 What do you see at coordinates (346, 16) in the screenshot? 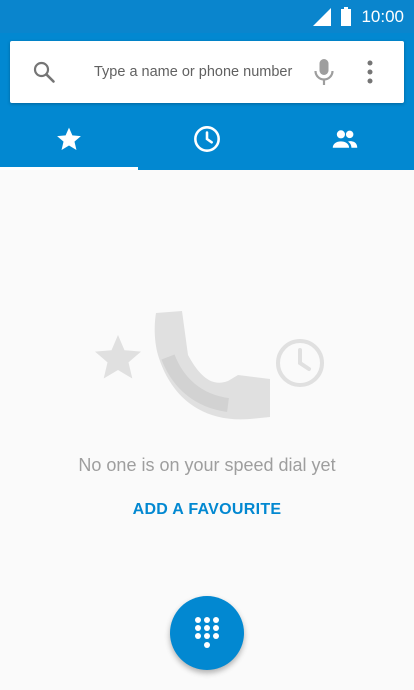
I see `battery-icon` at bounding box center [346, 16].